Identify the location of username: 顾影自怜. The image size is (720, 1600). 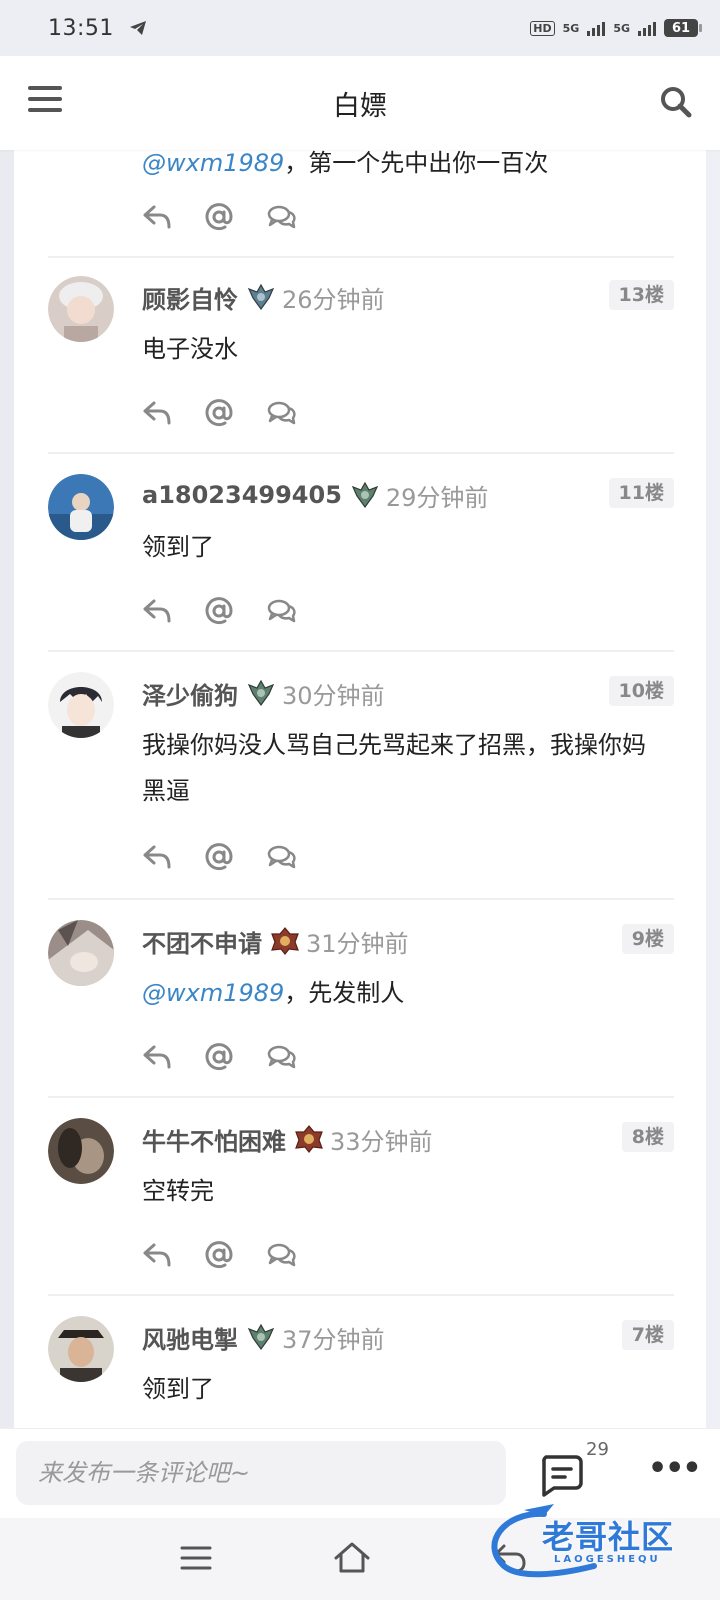
(190, 297).